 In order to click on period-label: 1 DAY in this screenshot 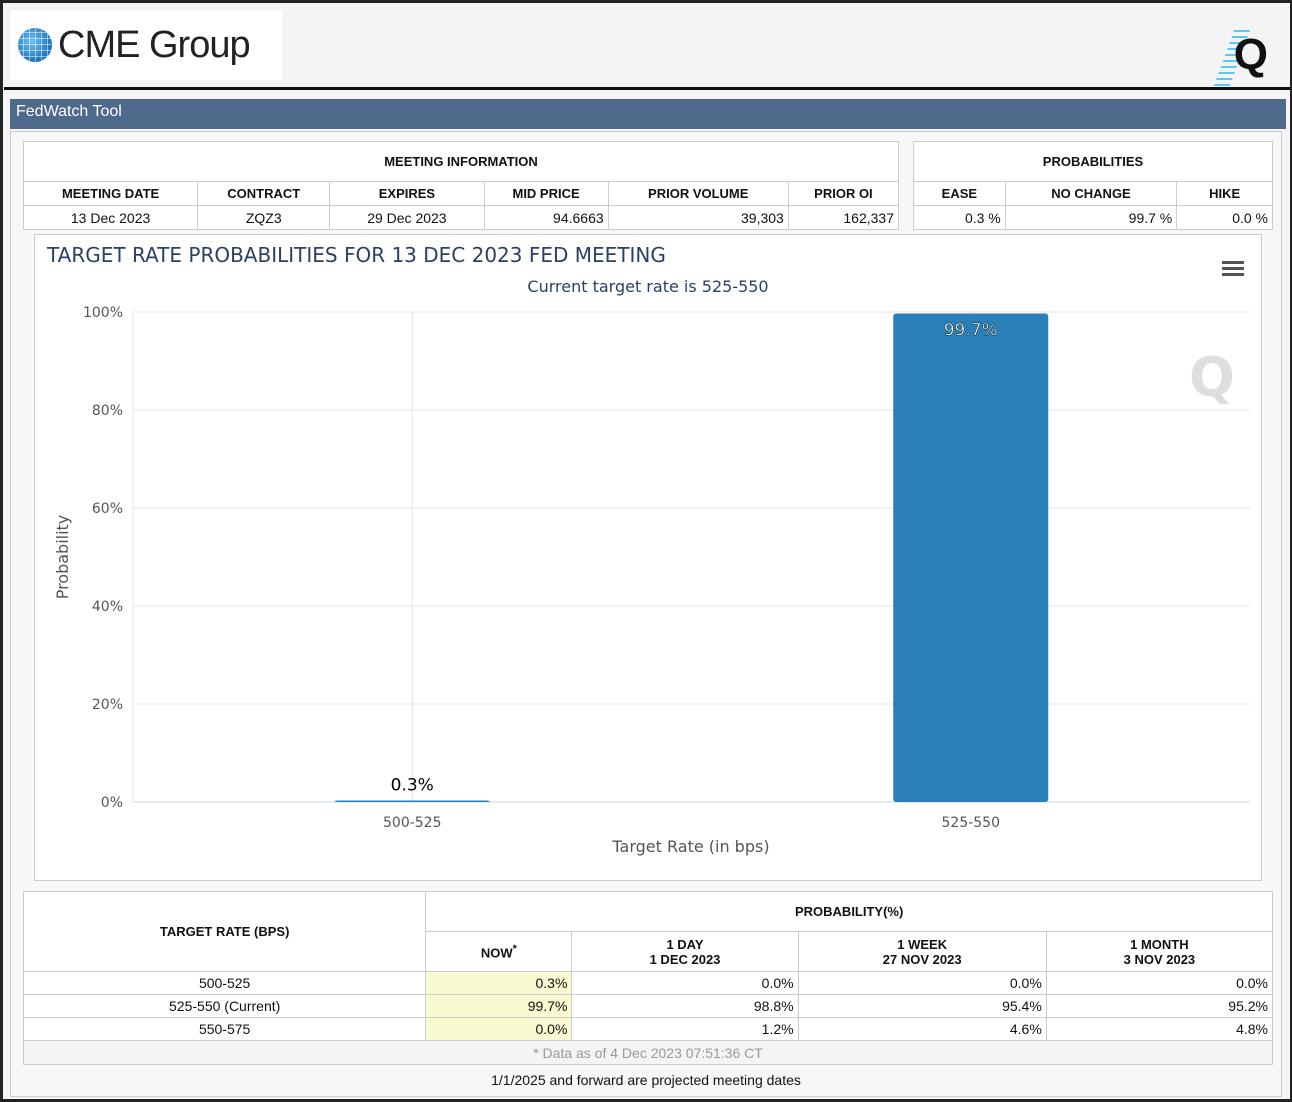, I will do `click(685, 944)`.